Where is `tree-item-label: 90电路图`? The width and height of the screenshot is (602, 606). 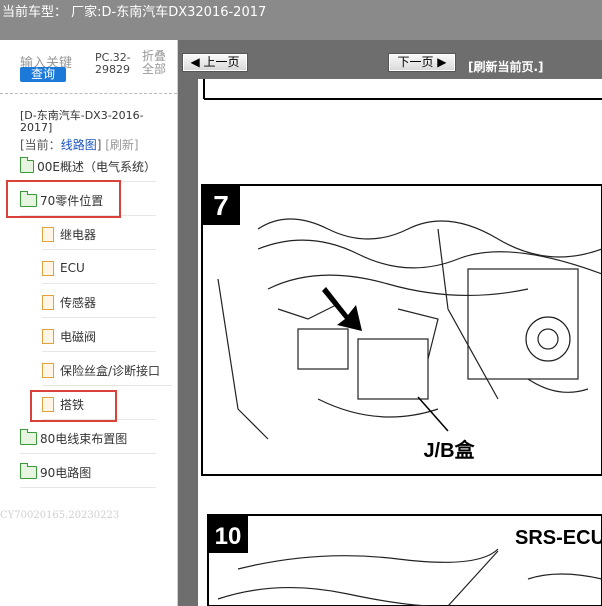 tree-item-label: 90电路图 is located at coordinates (66, 472).